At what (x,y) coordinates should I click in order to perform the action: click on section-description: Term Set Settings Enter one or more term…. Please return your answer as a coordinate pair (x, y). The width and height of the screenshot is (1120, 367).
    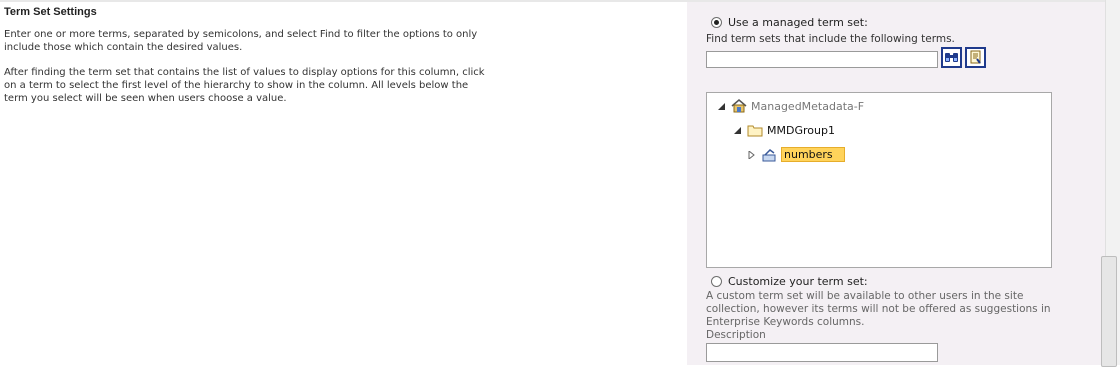
    Looking at the image, I should click on (246, 61).